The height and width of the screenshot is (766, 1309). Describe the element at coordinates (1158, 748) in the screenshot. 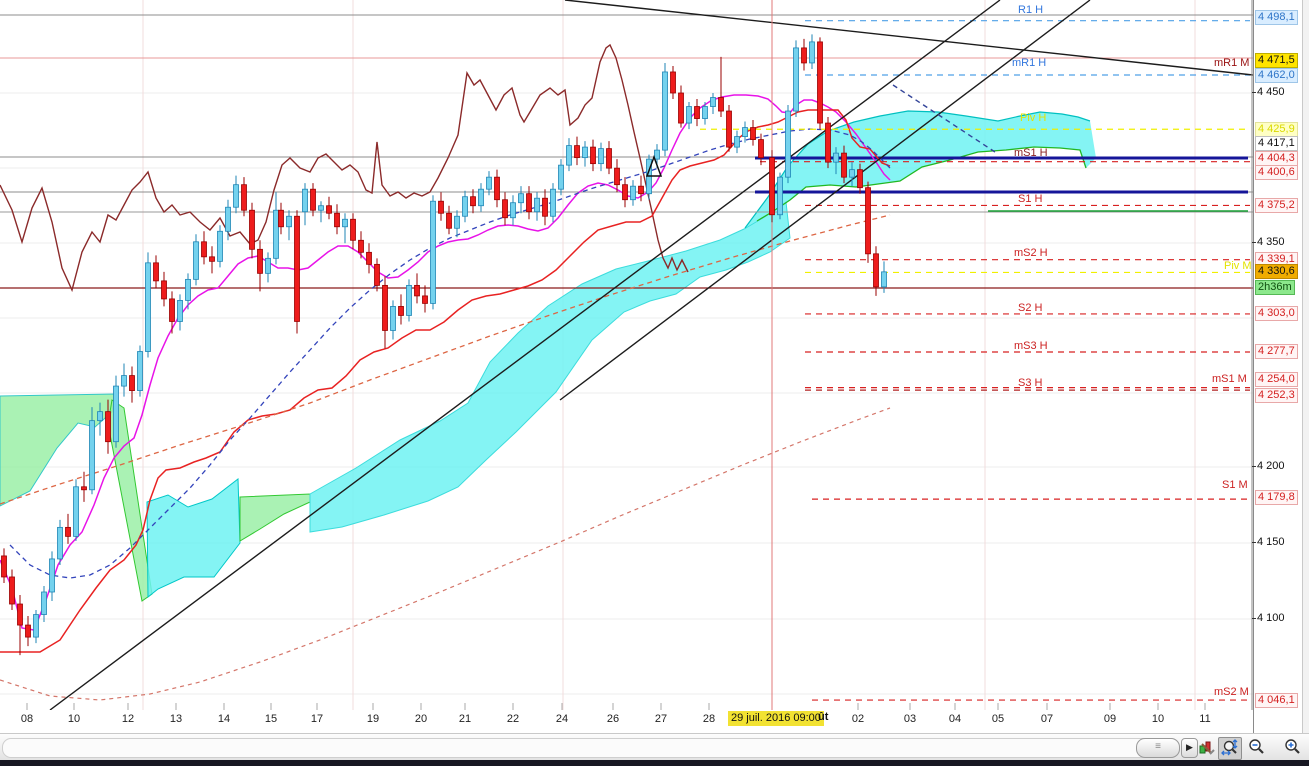

I see `horizontal-scrollbar-thumb: ≡` at that location.